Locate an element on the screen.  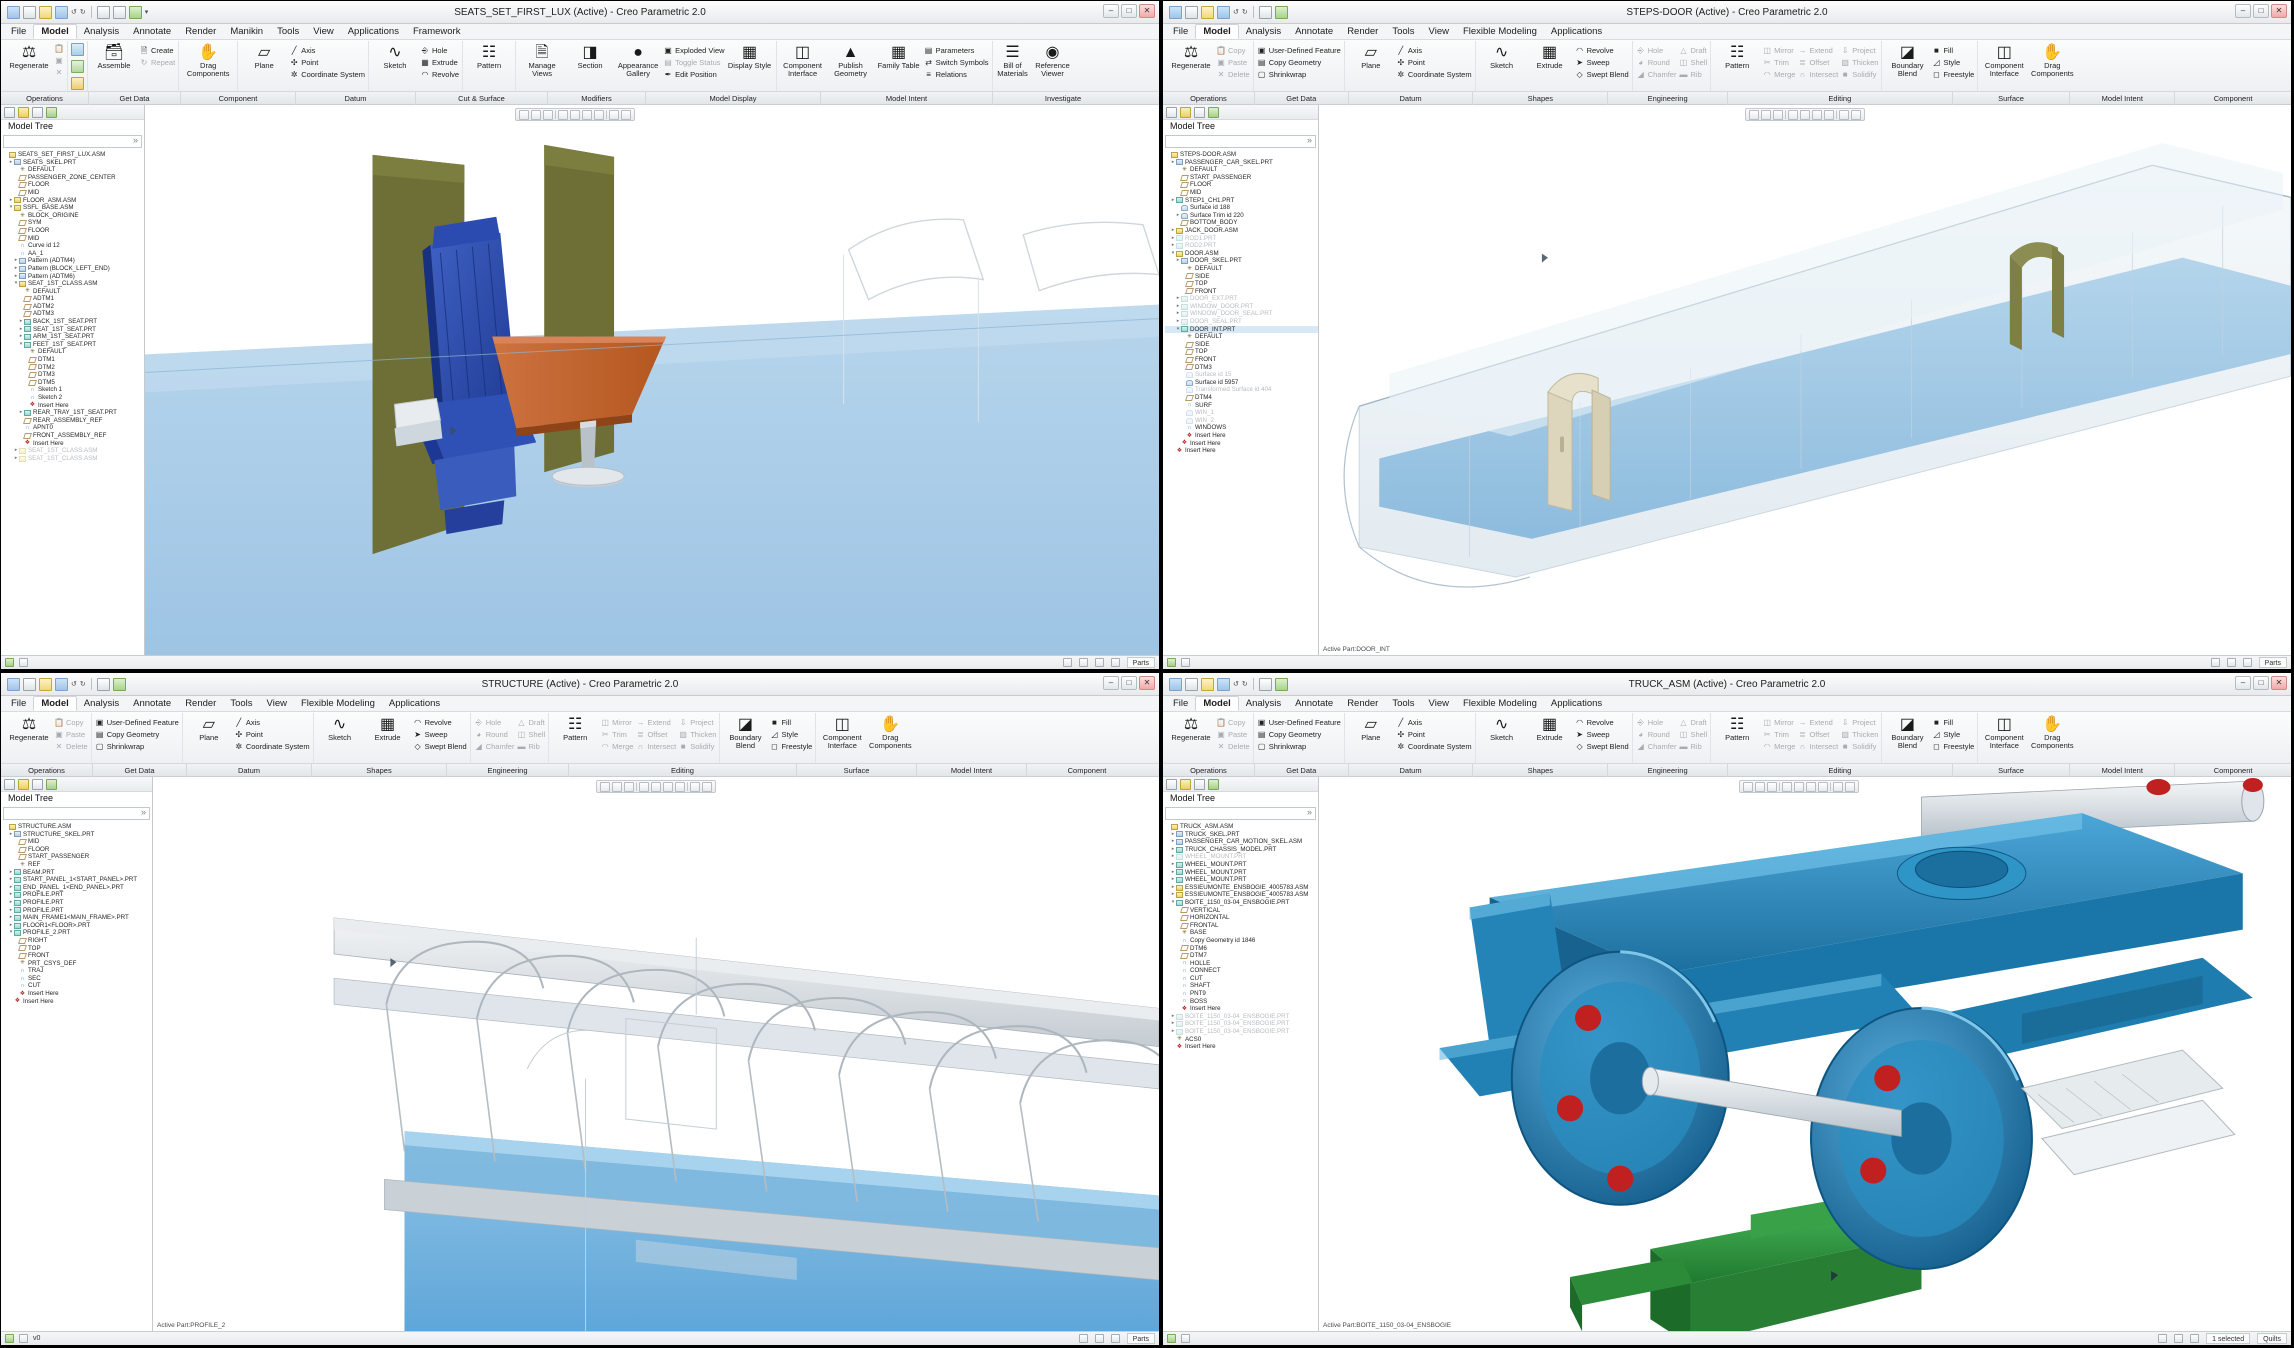
rtab-editing: Editing is located at coordinates (1840, 770).